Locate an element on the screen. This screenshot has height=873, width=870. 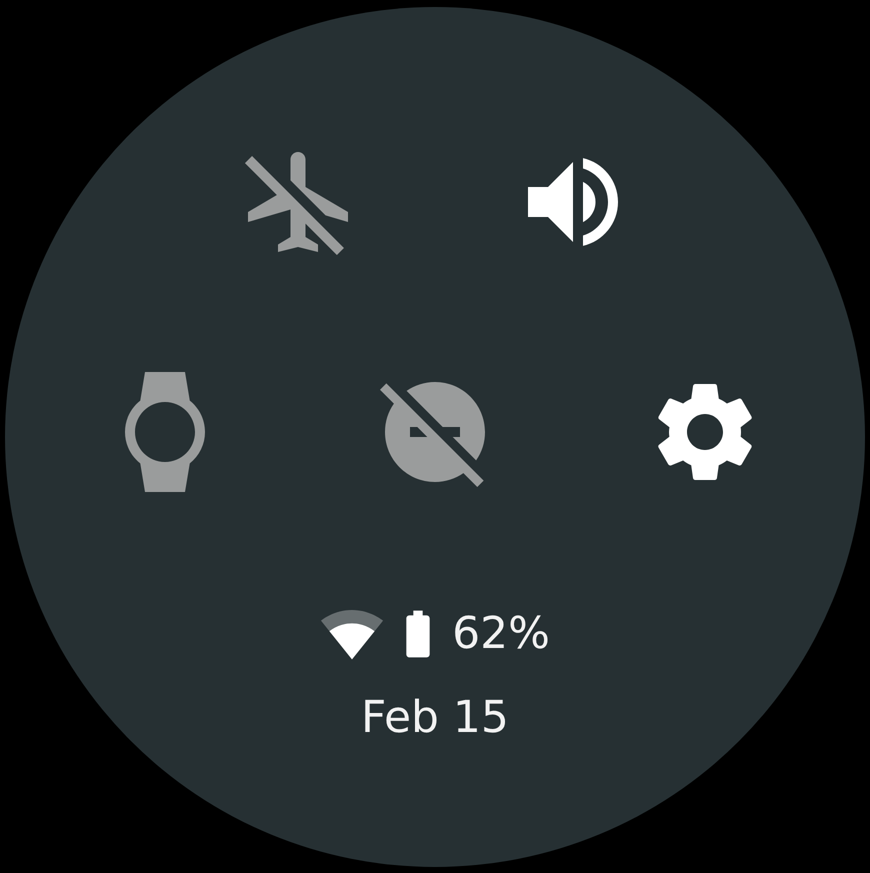
date-text: Feb 15 is located at coordinates (435, 717).